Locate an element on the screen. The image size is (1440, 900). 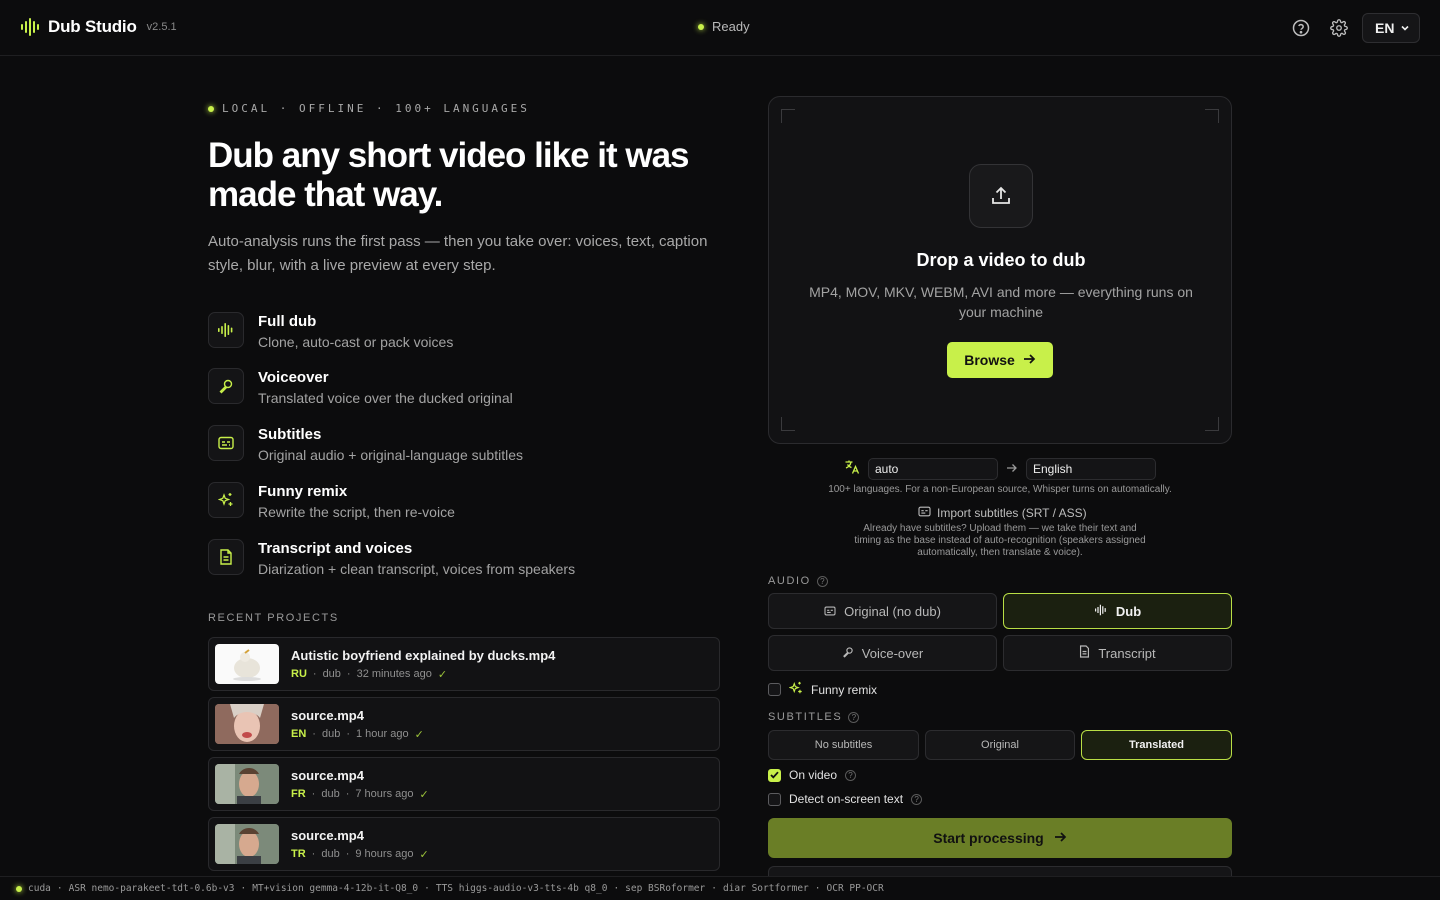
feature-title: Voiceover is located at coordinates (293, 377).